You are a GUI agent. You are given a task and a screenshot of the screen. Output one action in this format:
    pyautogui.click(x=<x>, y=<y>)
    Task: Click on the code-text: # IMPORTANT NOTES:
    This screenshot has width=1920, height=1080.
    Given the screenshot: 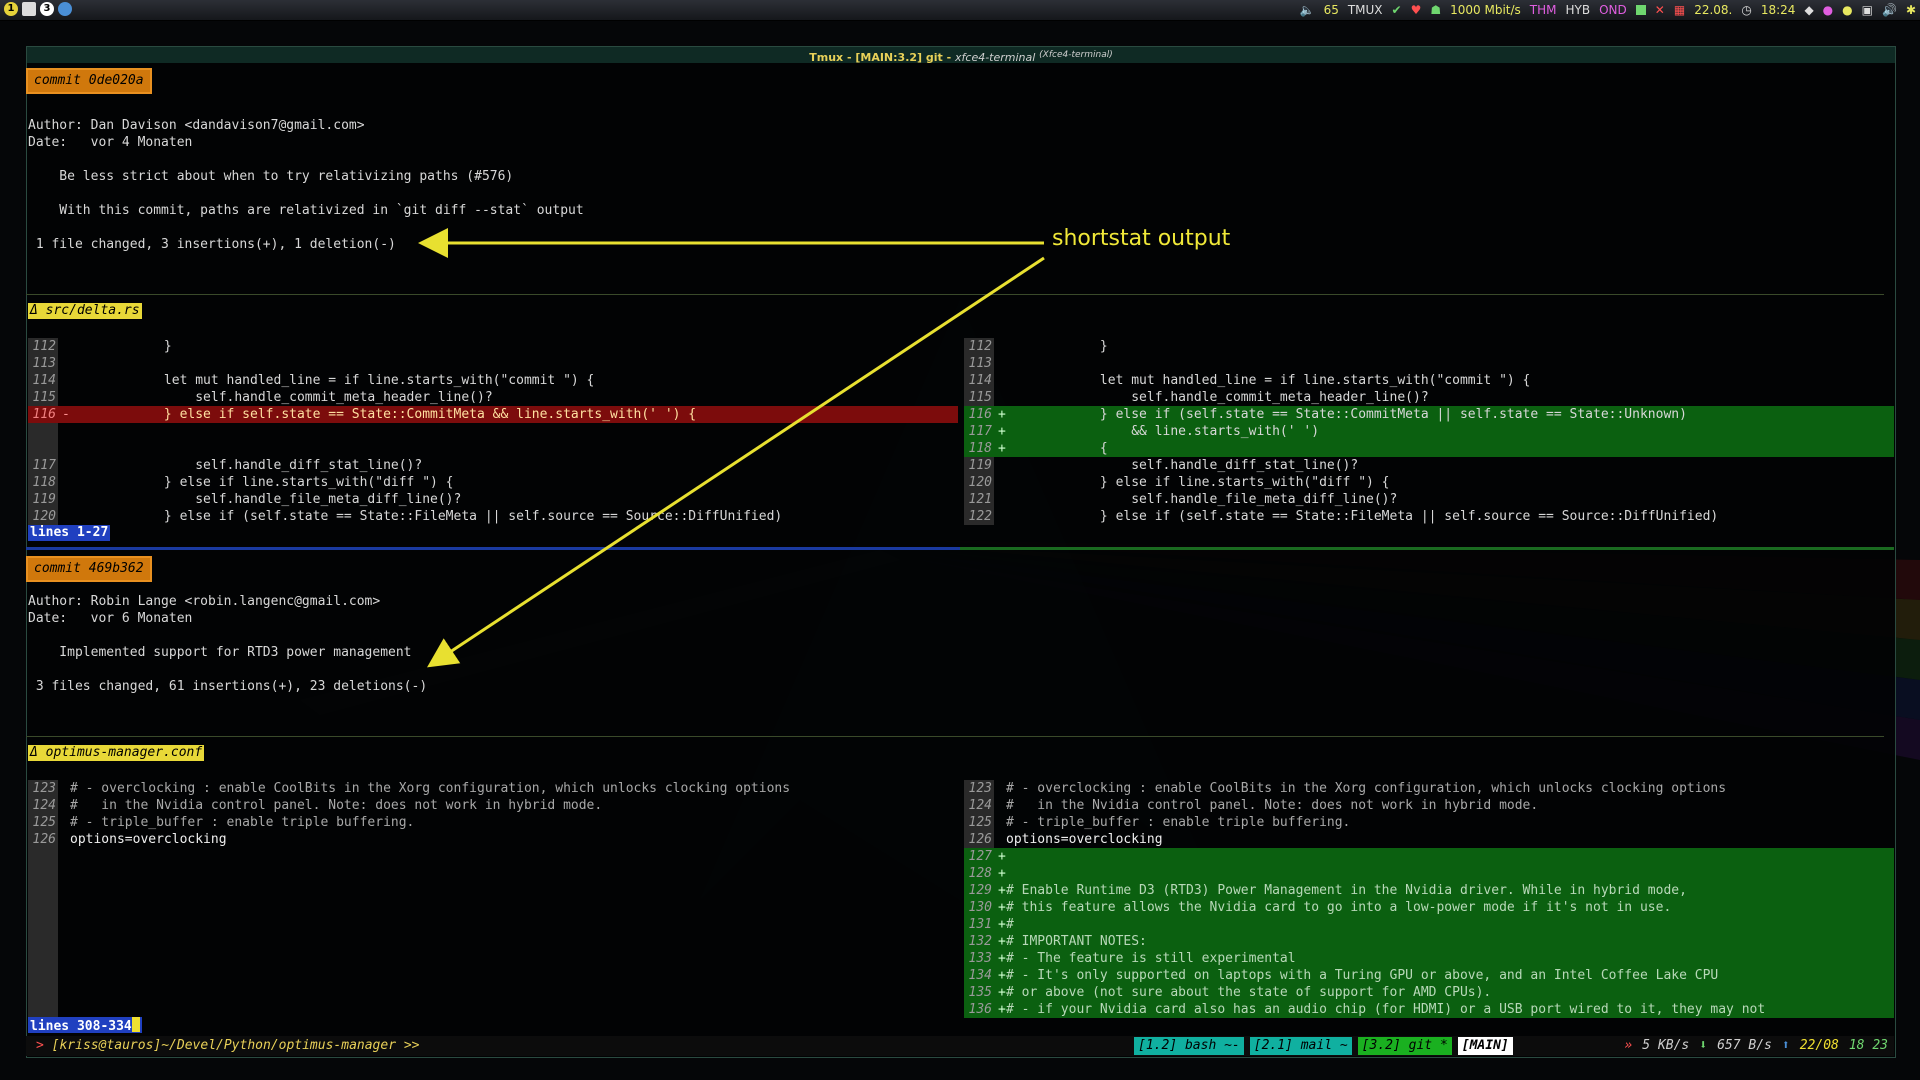 What is the action you would take?
    pyautogui.click(x=1076, y=941)
    